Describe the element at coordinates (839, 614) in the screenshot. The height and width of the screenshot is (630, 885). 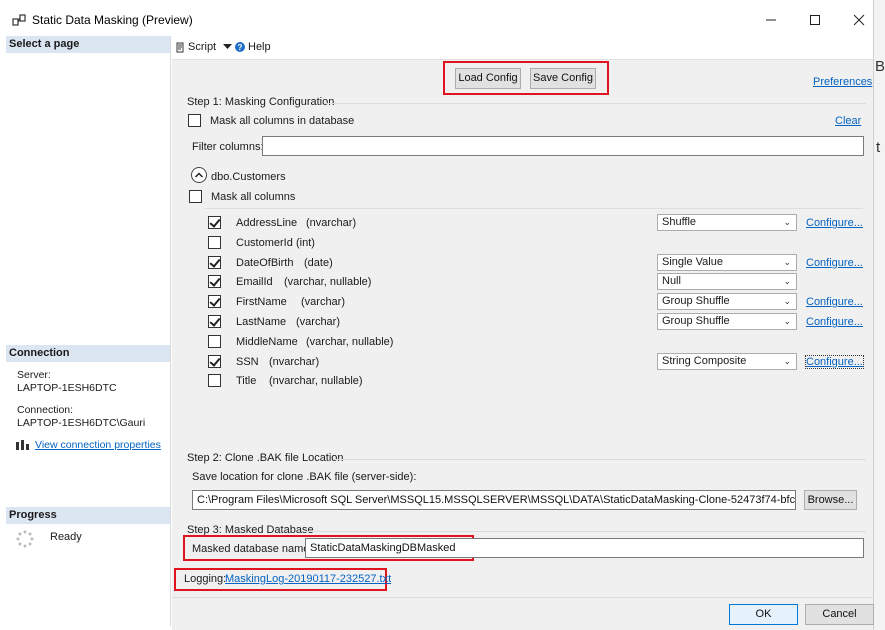
I see `cancel-button: Cancel` at that location.